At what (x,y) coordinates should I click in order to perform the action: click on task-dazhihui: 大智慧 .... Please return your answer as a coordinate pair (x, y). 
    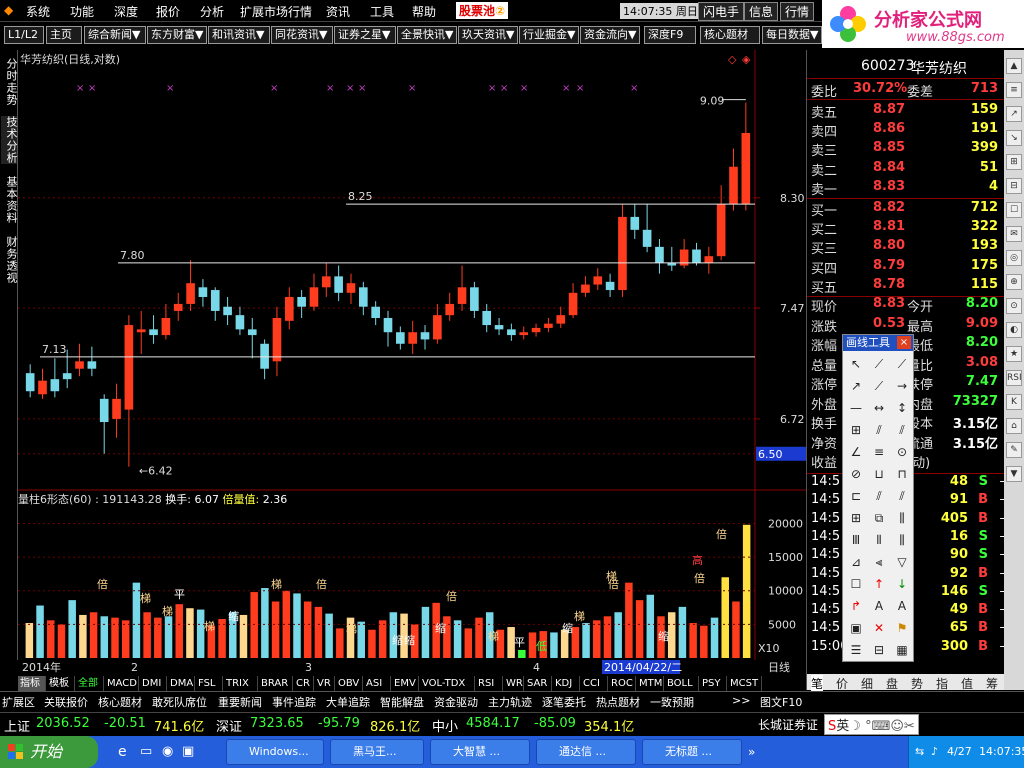
    Looking at the image, I should click on (480, 752).